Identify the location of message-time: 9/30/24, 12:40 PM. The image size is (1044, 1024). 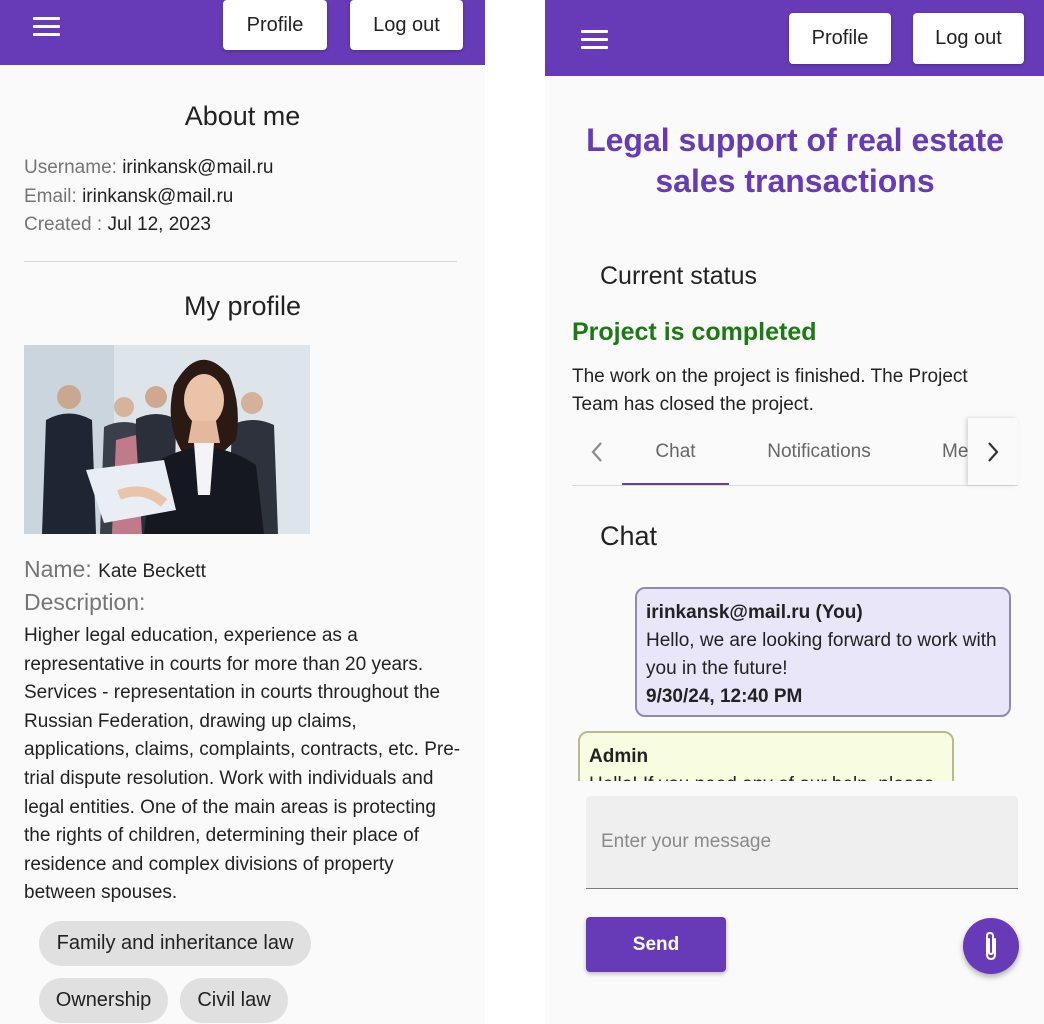
(724, 696).